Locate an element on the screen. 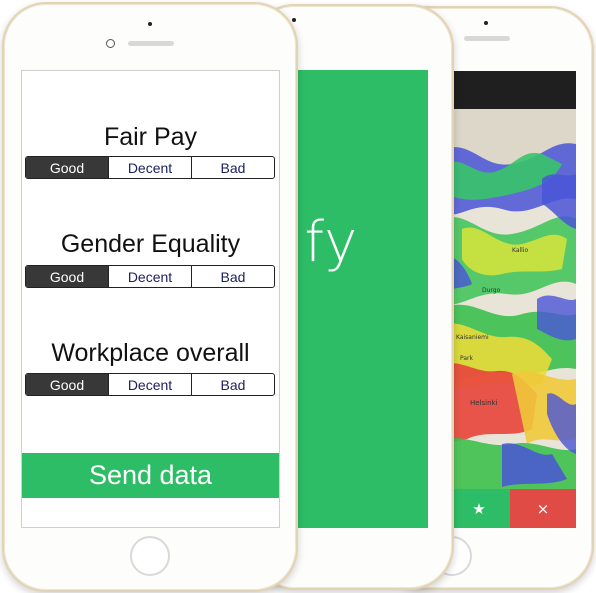  map-label-helsinki: Helsinki is located at coordinates (484, 403).